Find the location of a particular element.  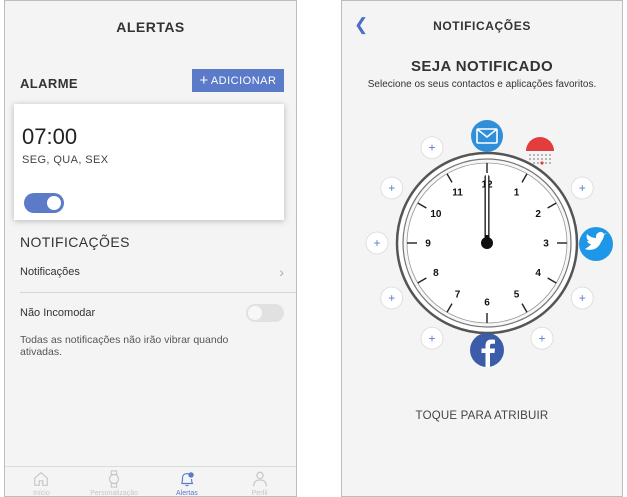

calendar-icon is located at coordinates (540, 144).